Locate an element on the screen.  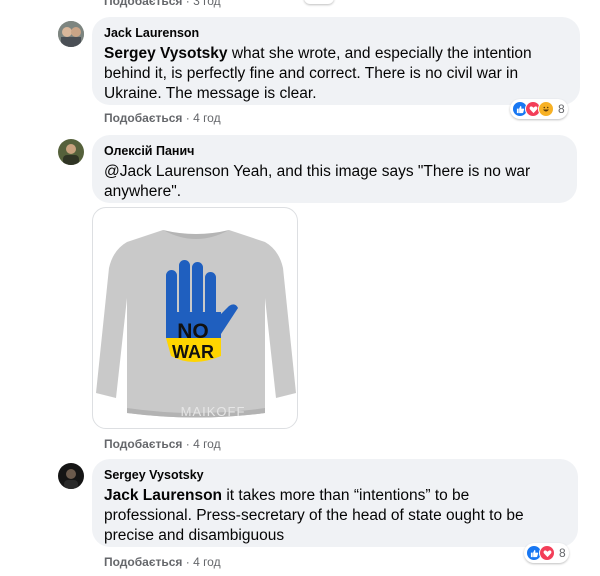
no-text: NO is located at coordinates (193, 331).